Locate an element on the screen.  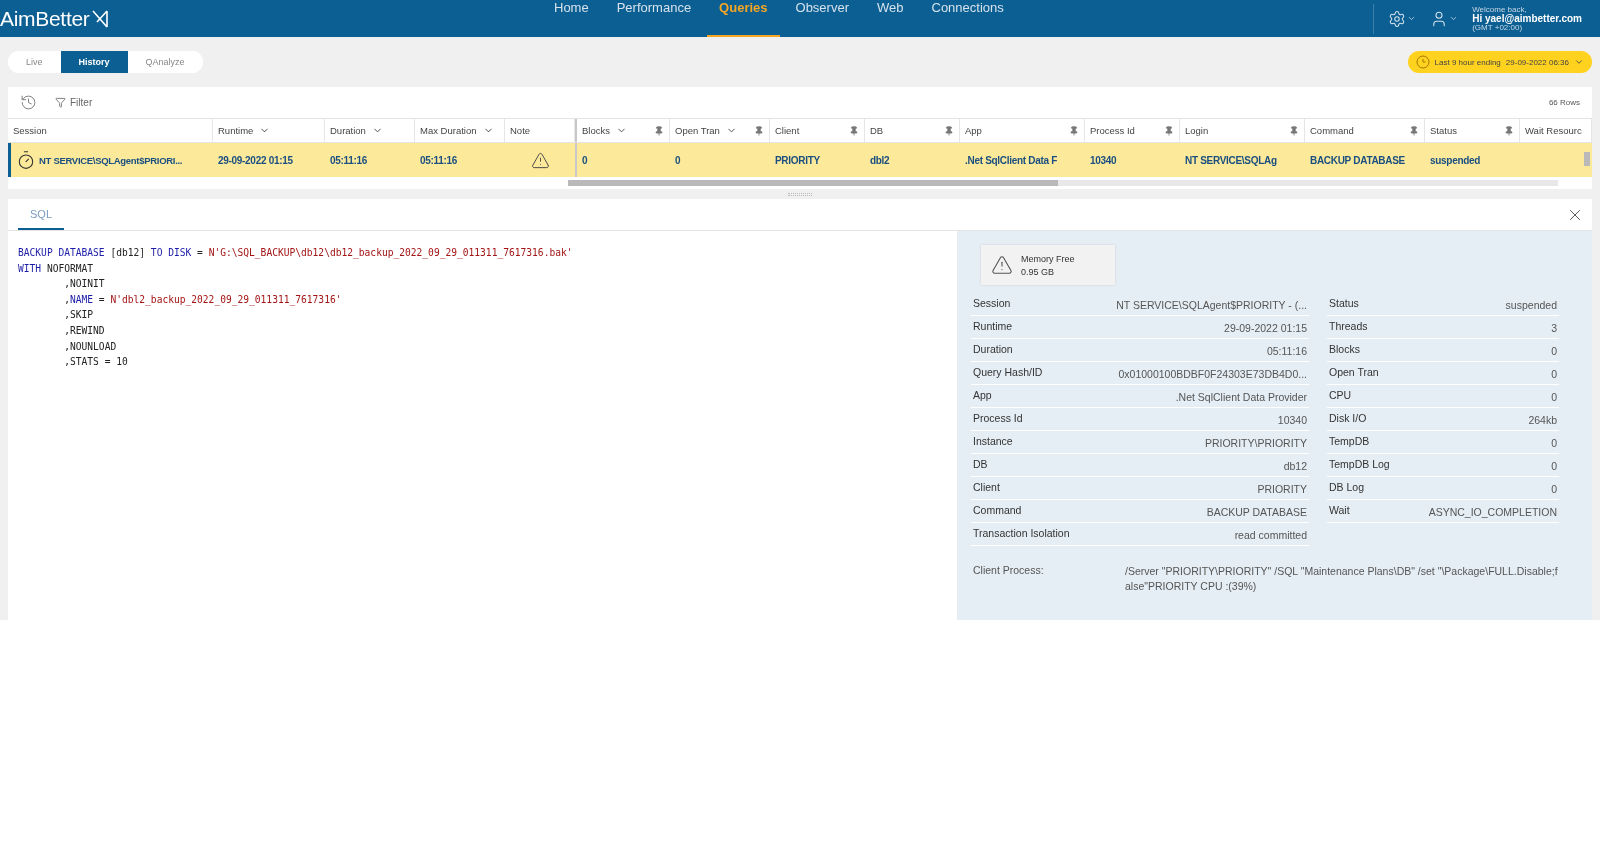
field-value: suspended is located at coordinates (1531, 304).